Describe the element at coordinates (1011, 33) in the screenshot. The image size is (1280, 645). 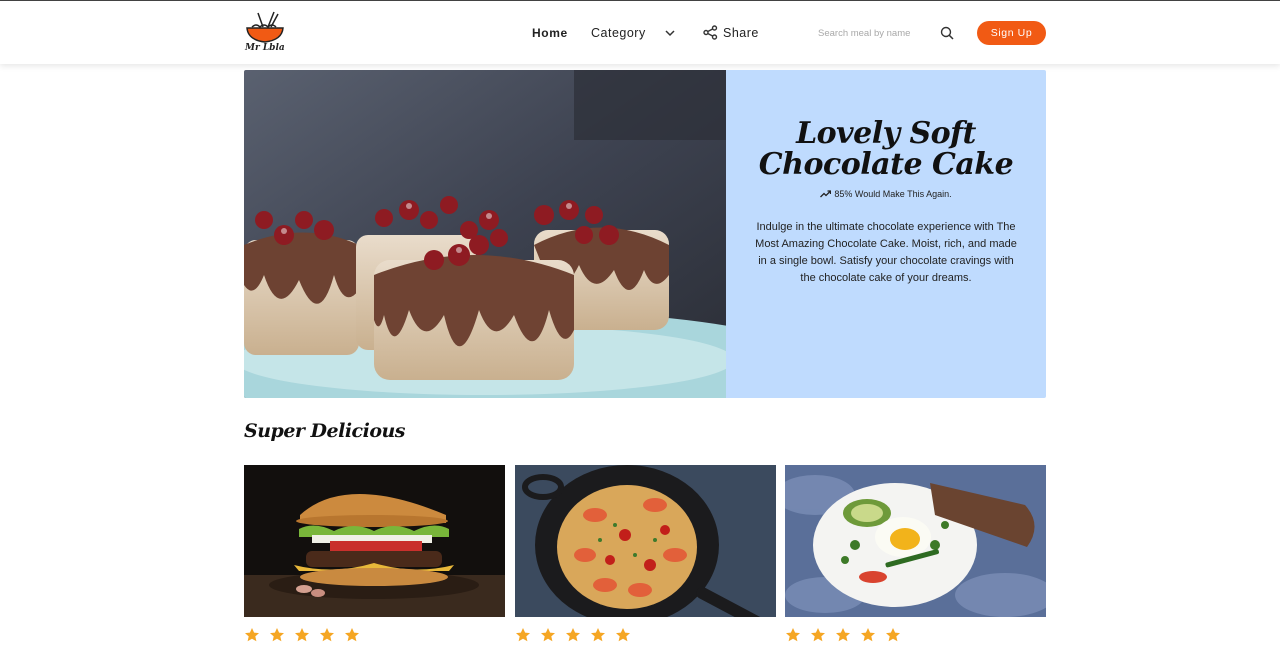
I see `sign-up-button: Sign Up` at that location.